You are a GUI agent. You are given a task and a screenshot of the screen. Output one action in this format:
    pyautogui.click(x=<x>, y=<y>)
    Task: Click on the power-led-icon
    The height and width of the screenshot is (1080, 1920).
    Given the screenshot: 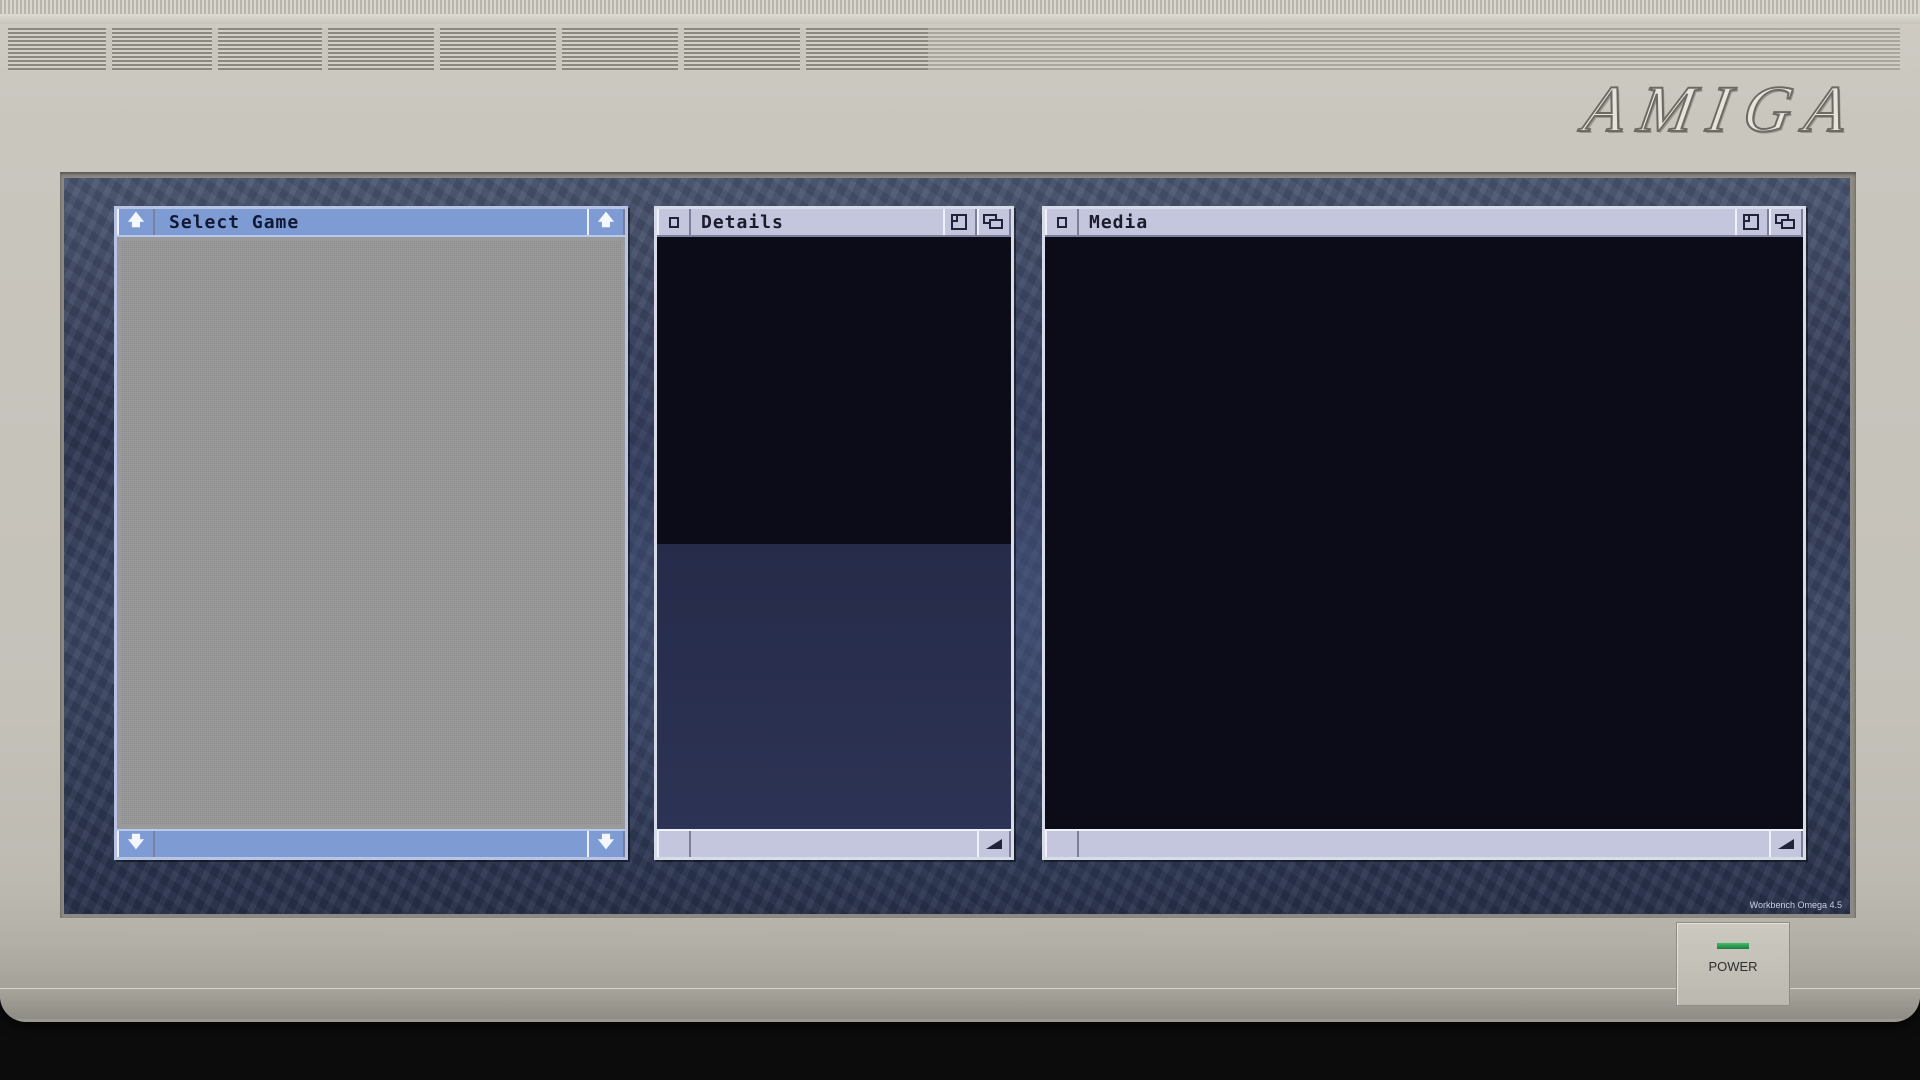 What is the action you would take?
    pyautogui.click(x=1733, y=946)
    